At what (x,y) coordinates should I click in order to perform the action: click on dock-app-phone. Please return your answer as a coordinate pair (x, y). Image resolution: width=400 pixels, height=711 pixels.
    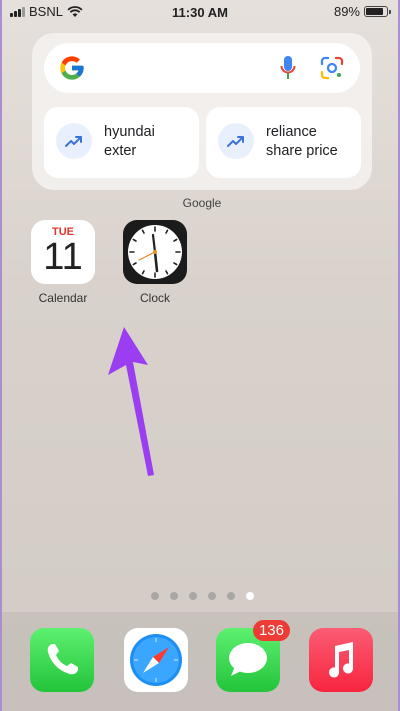
    Looking at the image, I should click on (62, 660).